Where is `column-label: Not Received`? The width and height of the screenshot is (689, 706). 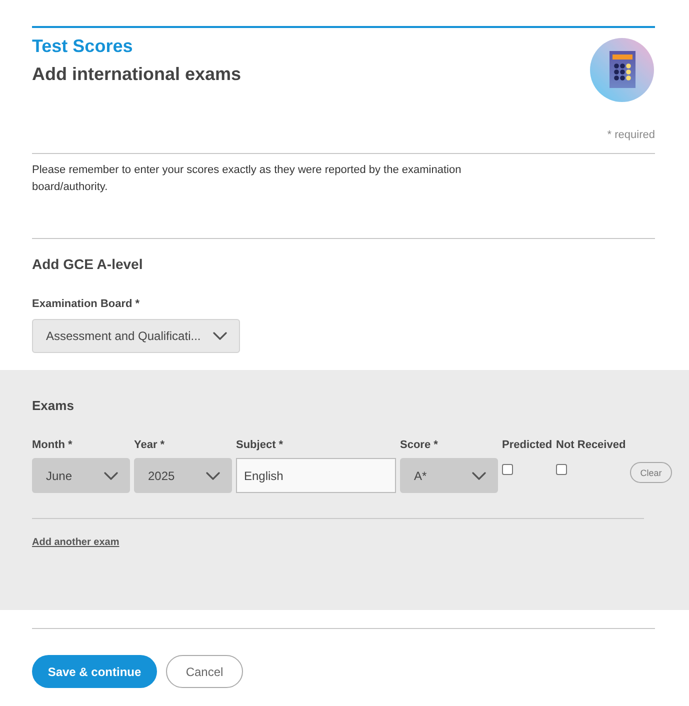 column-label: Not Received is located at coordinates (591, 445).